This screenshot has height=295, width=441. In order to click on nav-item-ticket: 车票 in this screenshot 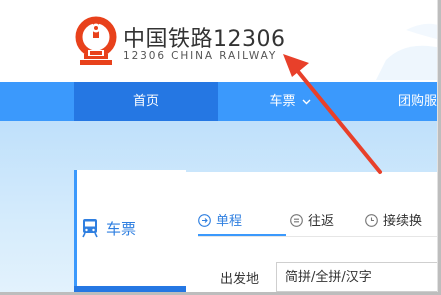, I will do `click(290, 101)`.